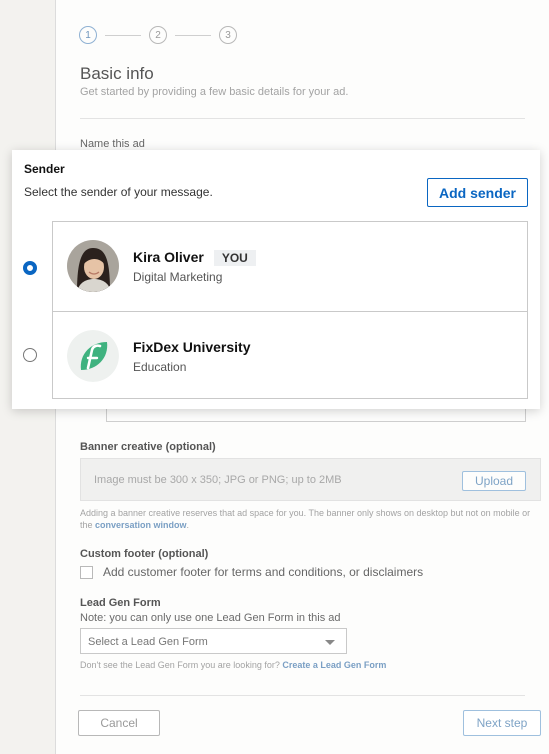 The height and width of the screenshot is (754, 549). What do you see at coordinates (44, 169) in the screenshot?
I see `sender-title: Sender` at bounding box center [44, 169].